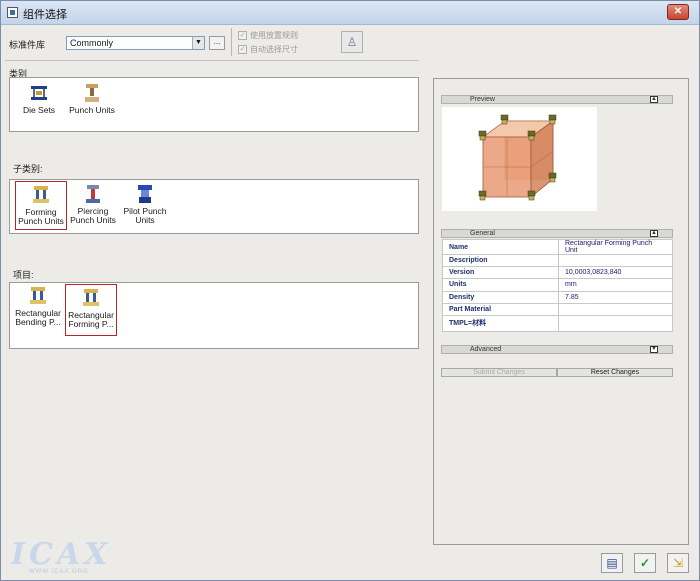 The image size is (700, 581). I want to click on category-item-punch-units: Punch Units, so click(92, 98).